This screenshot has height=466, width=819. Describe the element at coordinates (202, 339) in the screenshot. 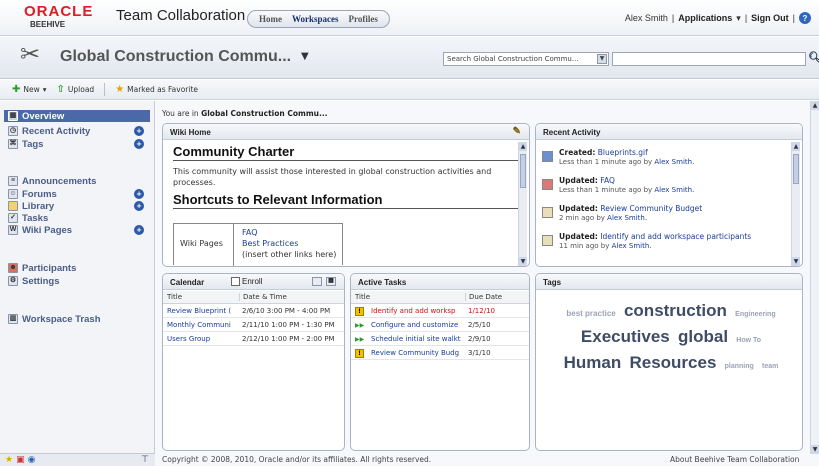

I see `event-title-link: Users Group` at that location.